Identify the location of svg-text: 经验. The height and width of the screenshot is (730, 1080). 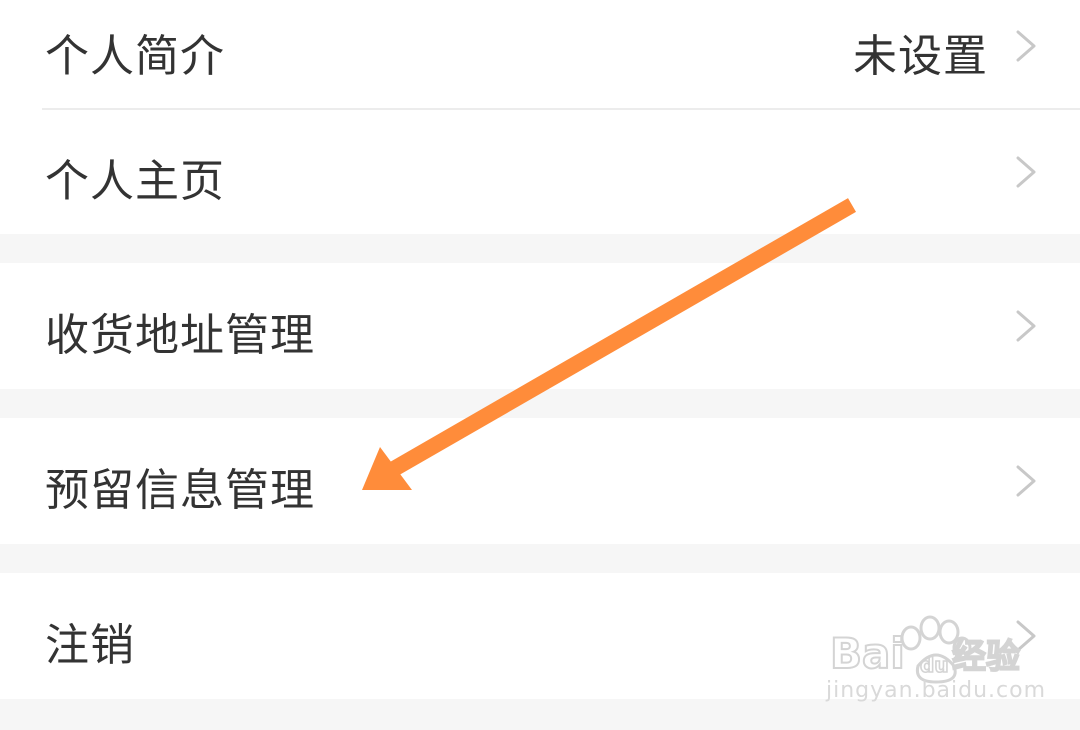
(986, 657).